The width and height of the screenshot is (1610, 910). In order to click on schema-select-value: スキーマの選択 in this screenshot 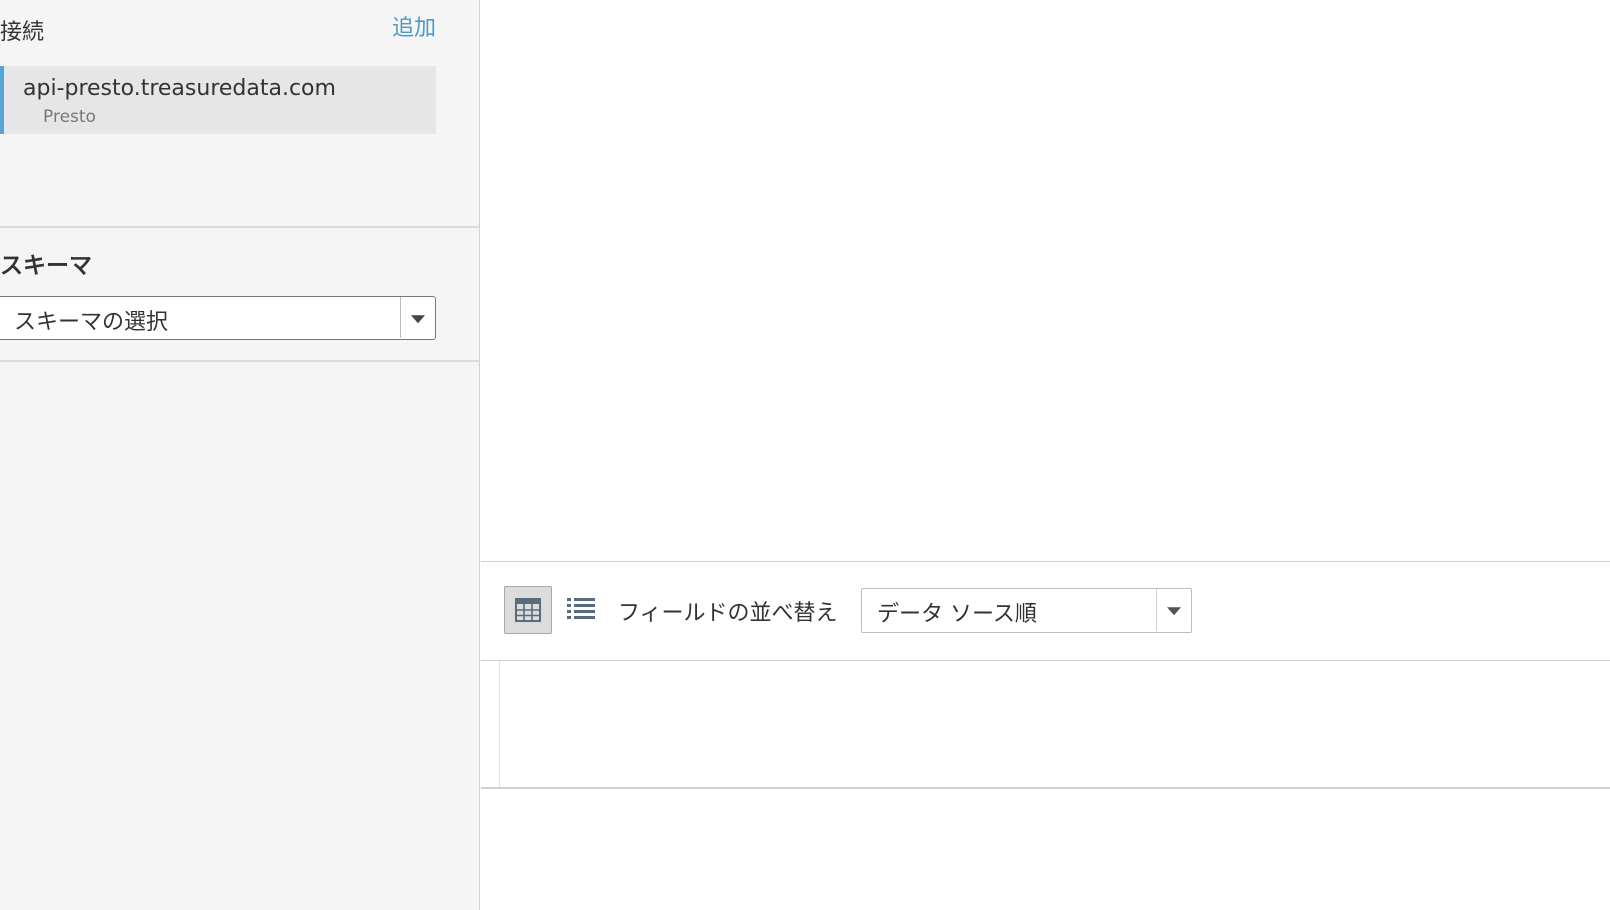, I will do `click(91, 322)`.